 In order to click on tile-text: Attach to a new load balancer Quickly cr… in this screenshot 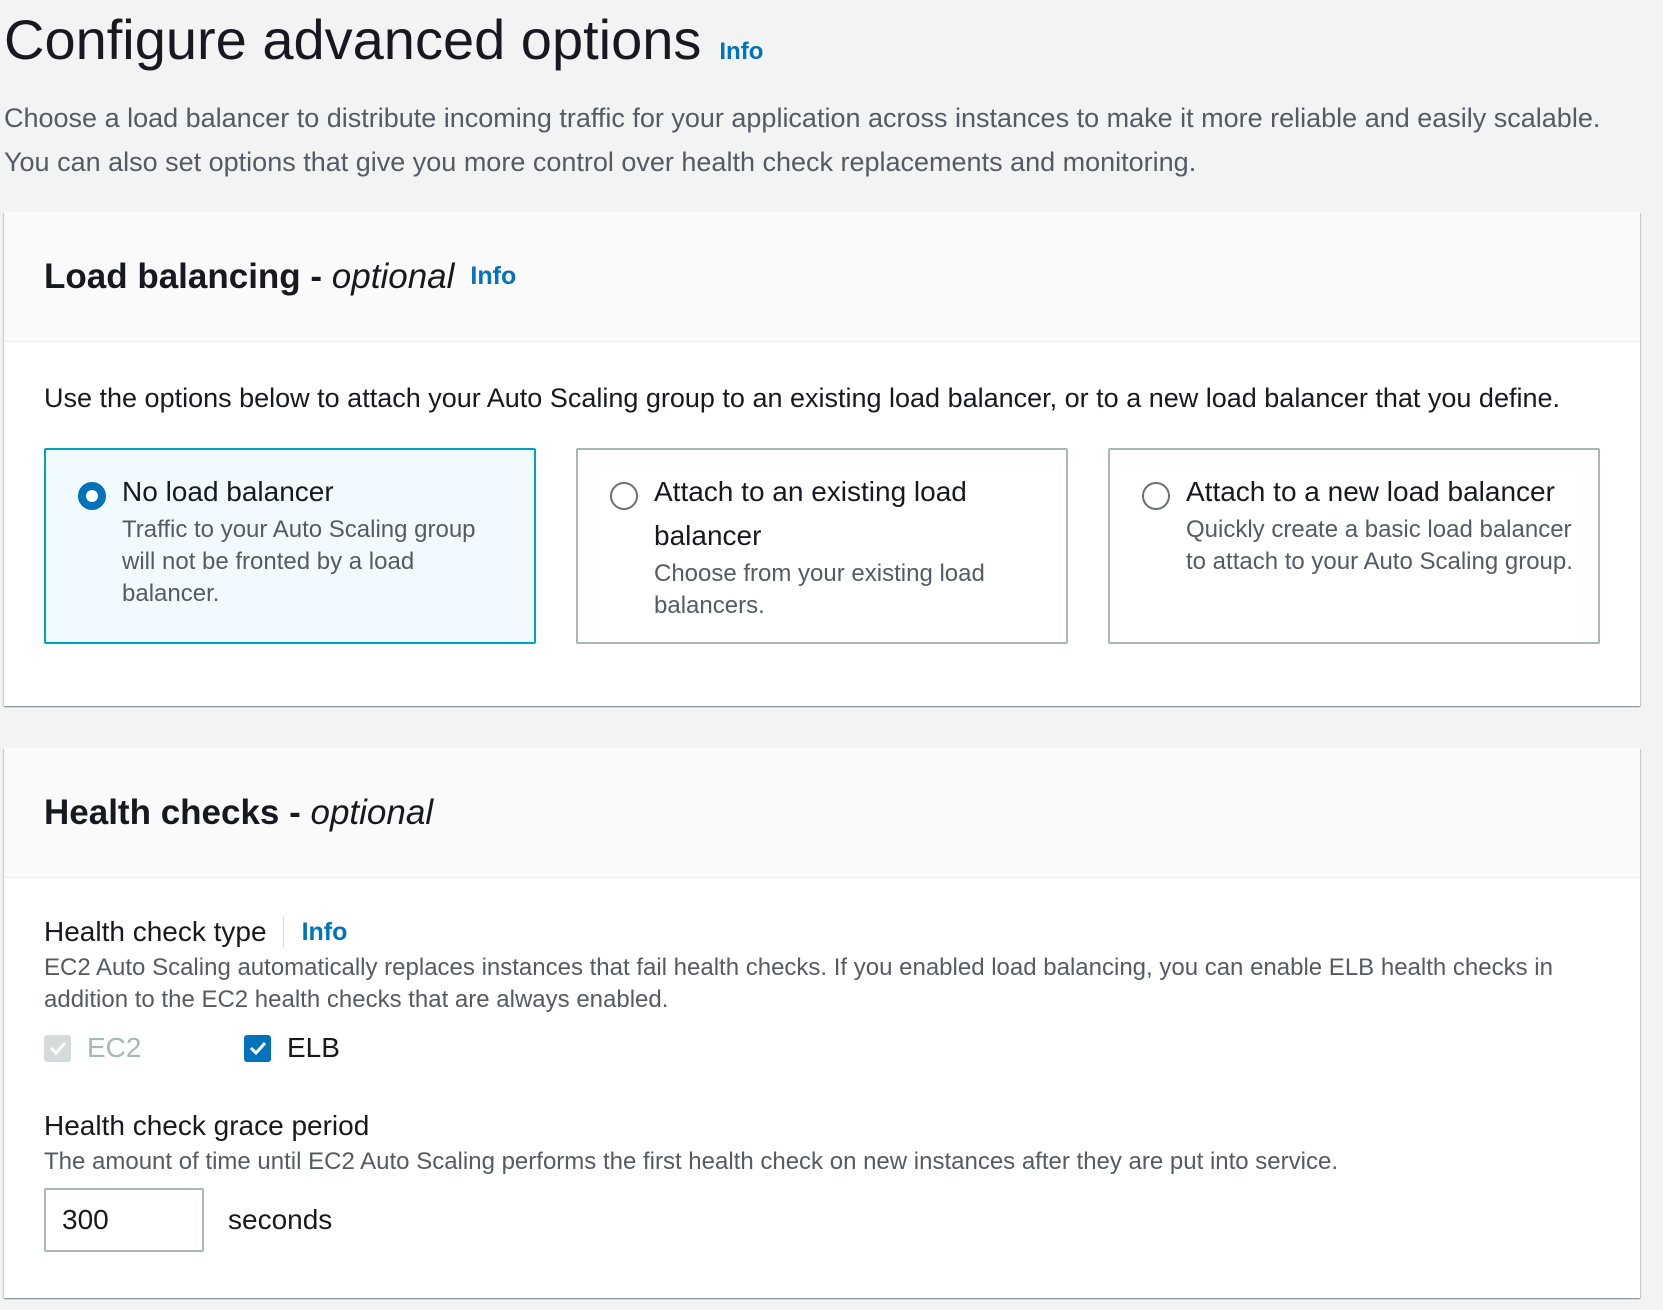, I will do `click(1382, 556)`.